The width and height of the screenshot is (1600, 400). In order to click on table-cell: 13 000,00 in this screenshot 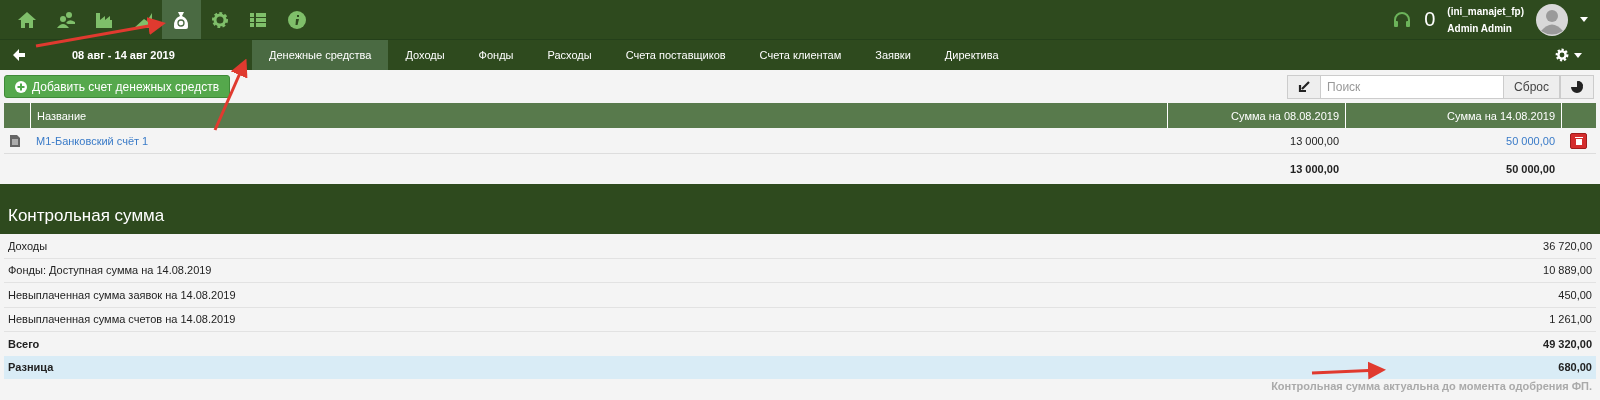, I will do `click(1314, 140)`.